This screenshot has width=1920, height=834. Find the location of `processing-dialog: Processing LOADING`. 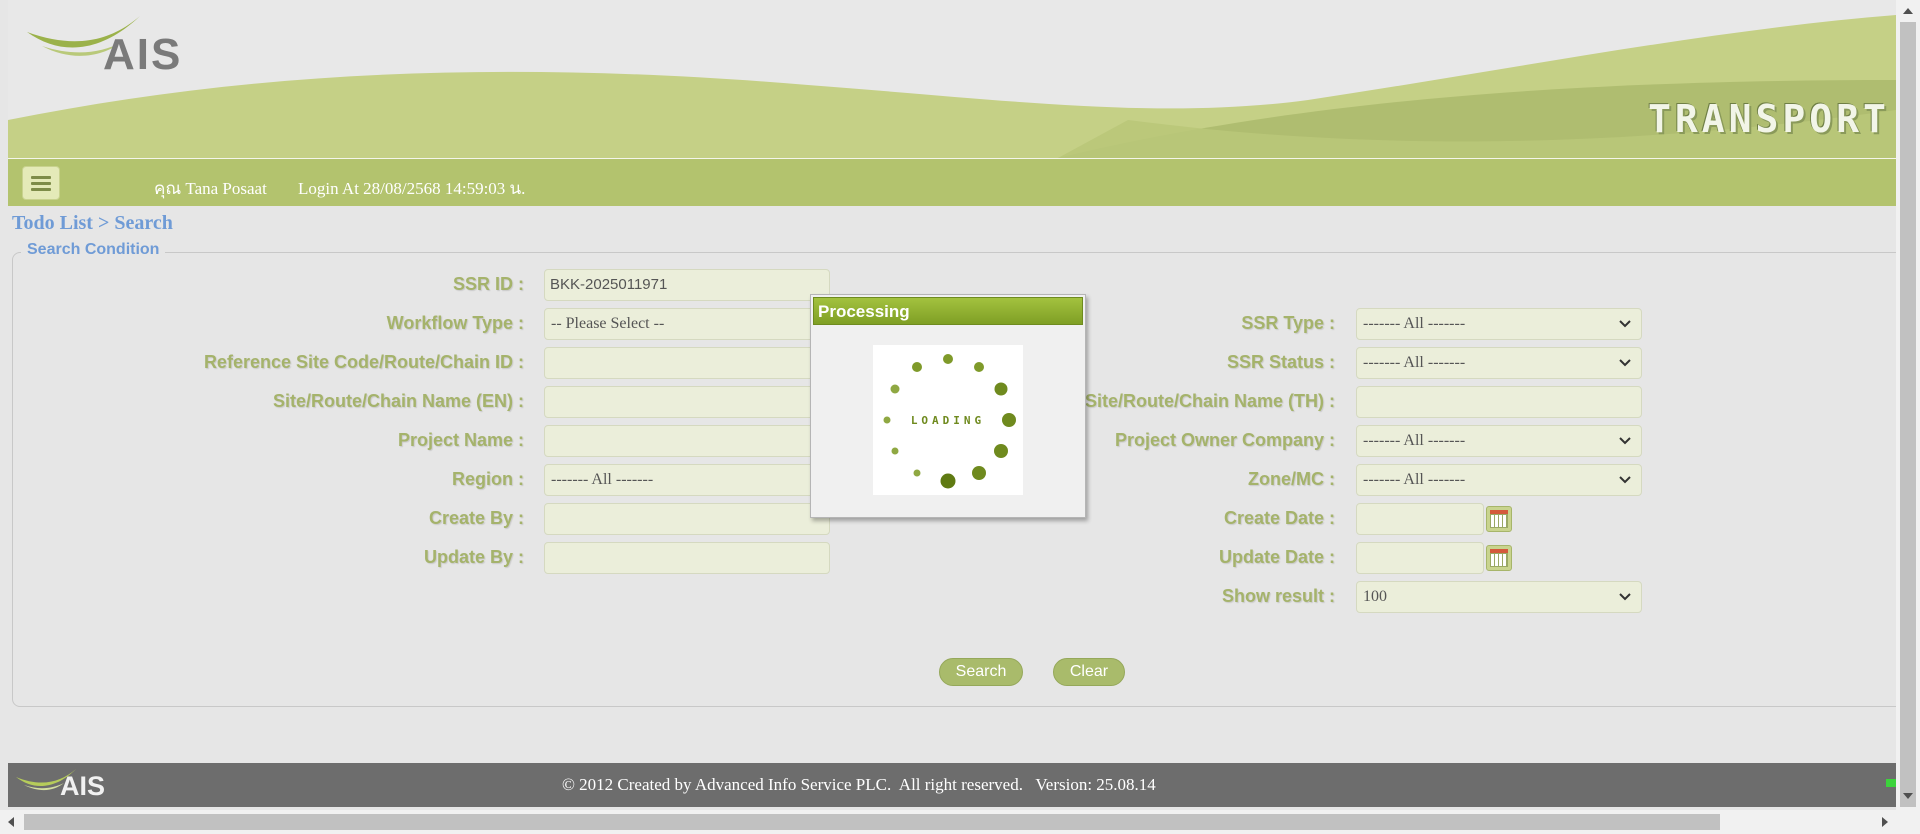

processing-dialog: Processing LOADING is located at coordinates (948, 406).